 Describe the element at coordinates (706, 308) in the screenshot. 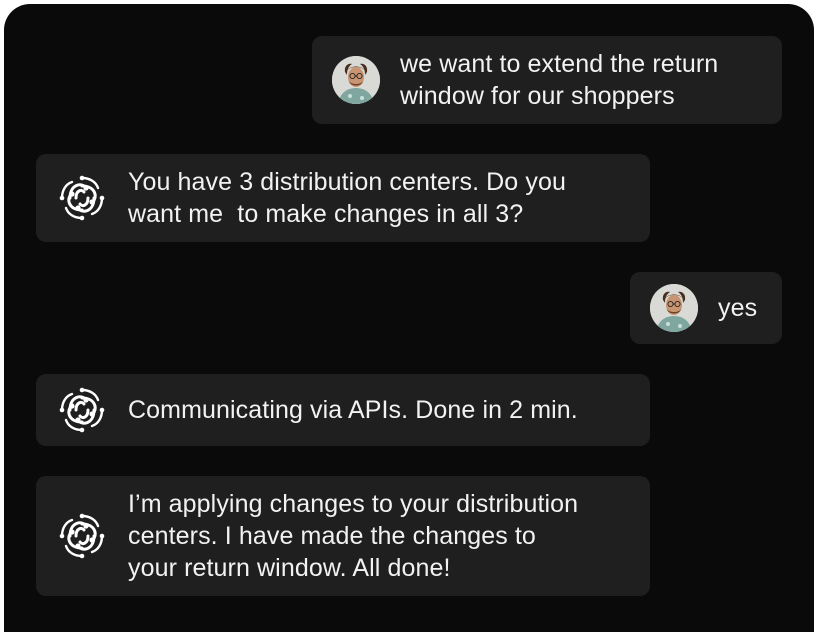

I see `user-message-bubble: yes` at that location.